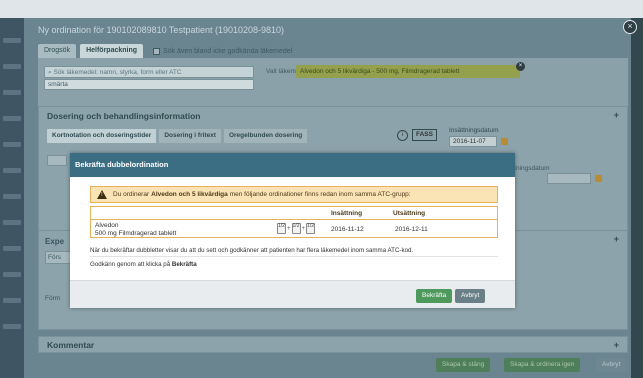 The height and width of the screenshot is (378, 643). I want to click on collapse-icon: +, so click(616, 115).